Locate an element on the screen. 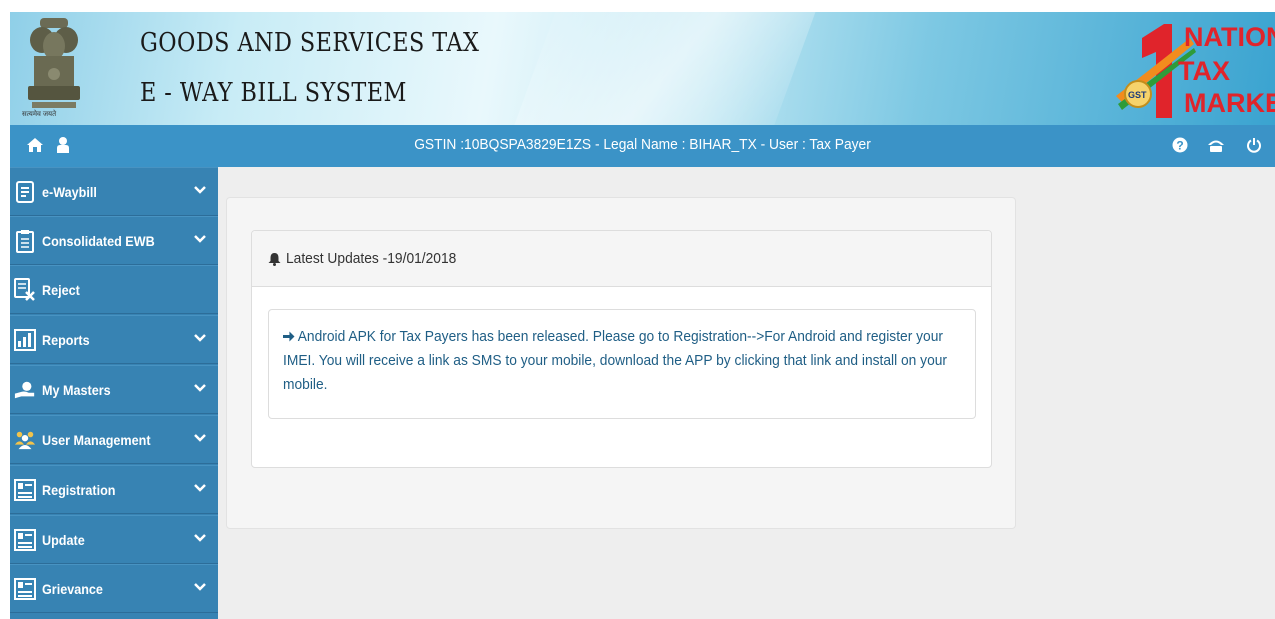 The width and height of the screenshot is (1275, 619). sidebar-item-label: User Management is located at coordinates (96, 439).